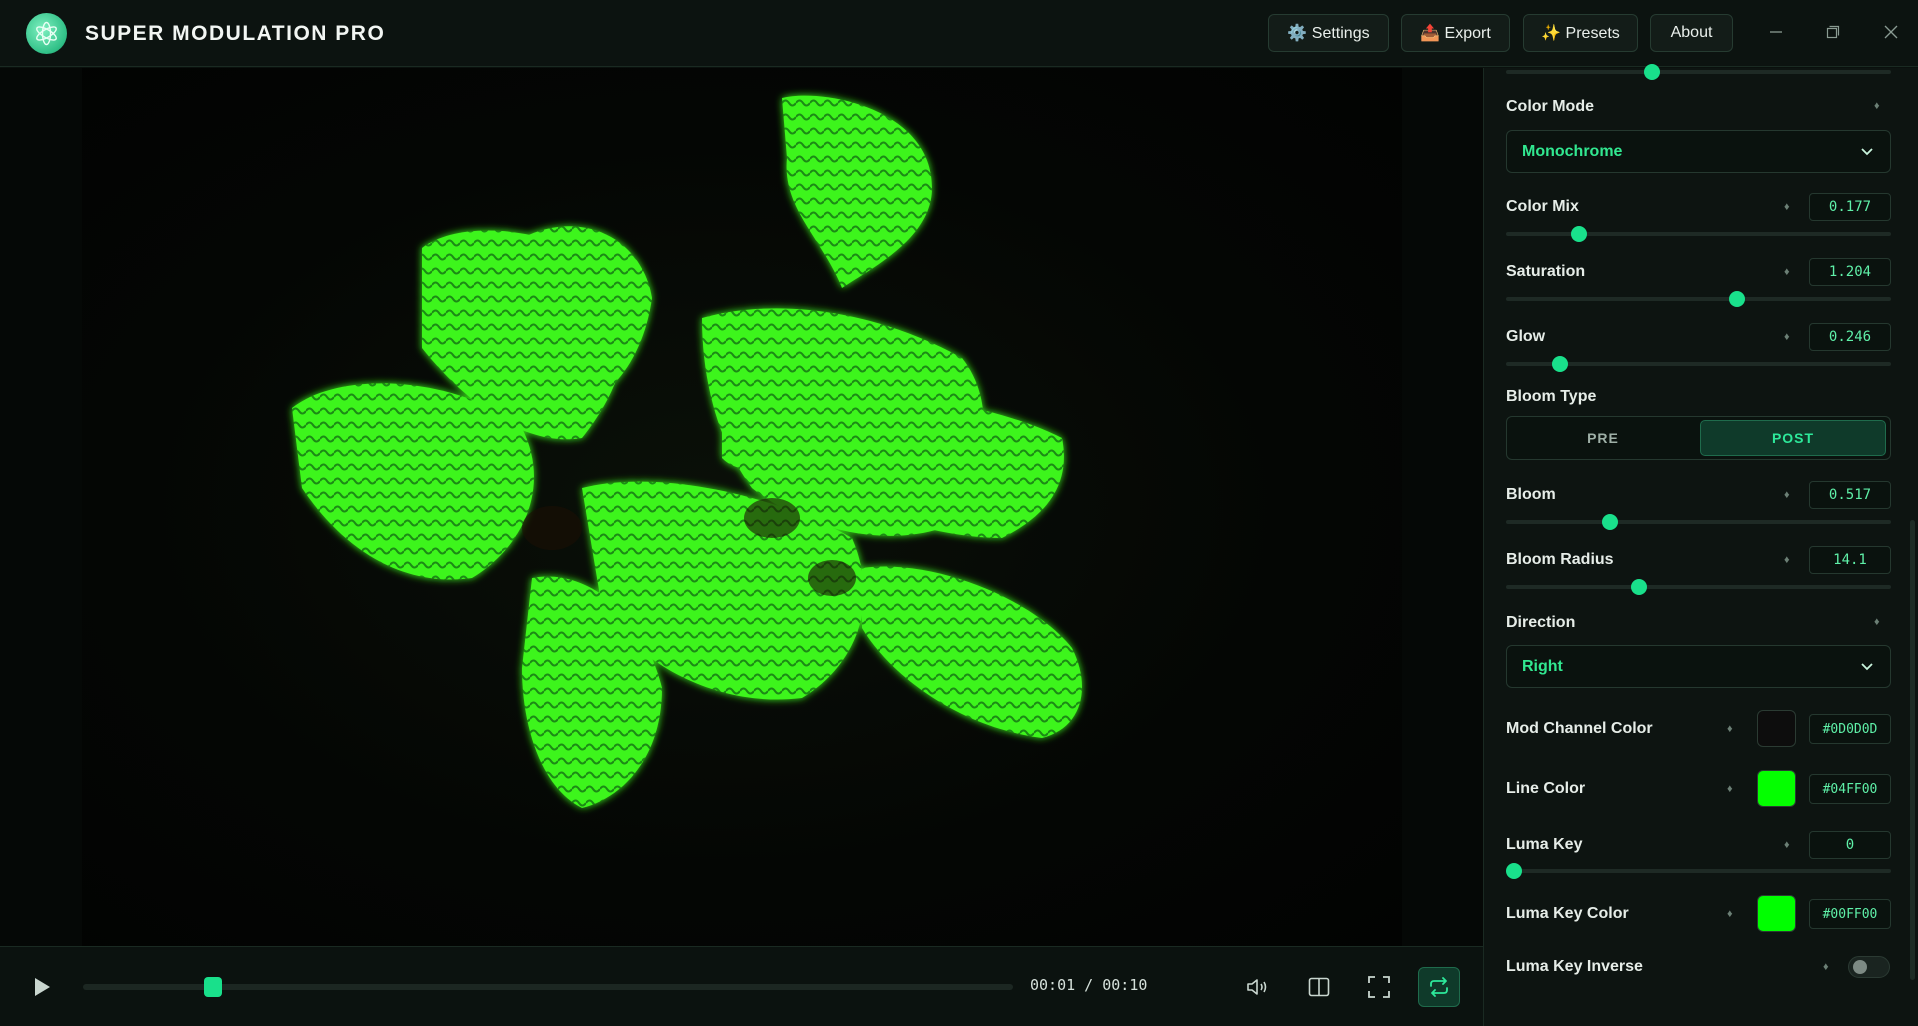  Describe the element at coordinates (1560, 559) in the screenshot. I see `bloom-radius-label: Bloom Radius` at that location.